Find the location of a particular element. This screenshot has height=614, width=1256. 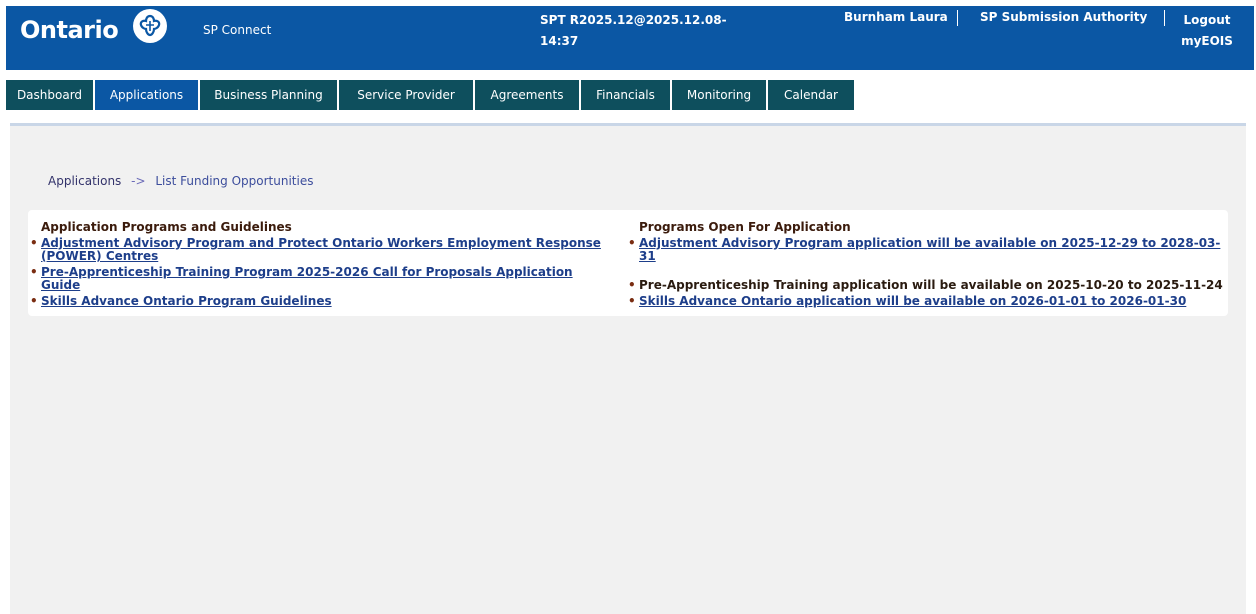

tab-dashboard: Dashboard is located at coordinates (50, 95).